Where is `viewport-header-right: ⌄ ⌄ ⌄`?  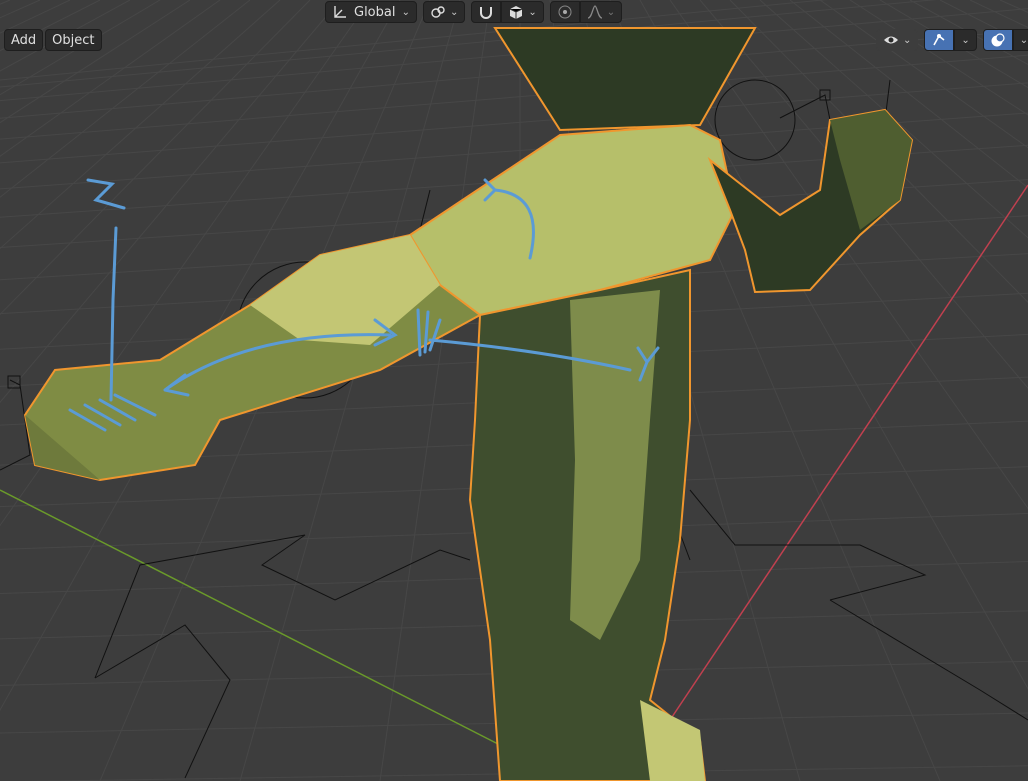
viewport-header-right: ⌄ ⌄ ⌄ is located at coordinates (952, 40).